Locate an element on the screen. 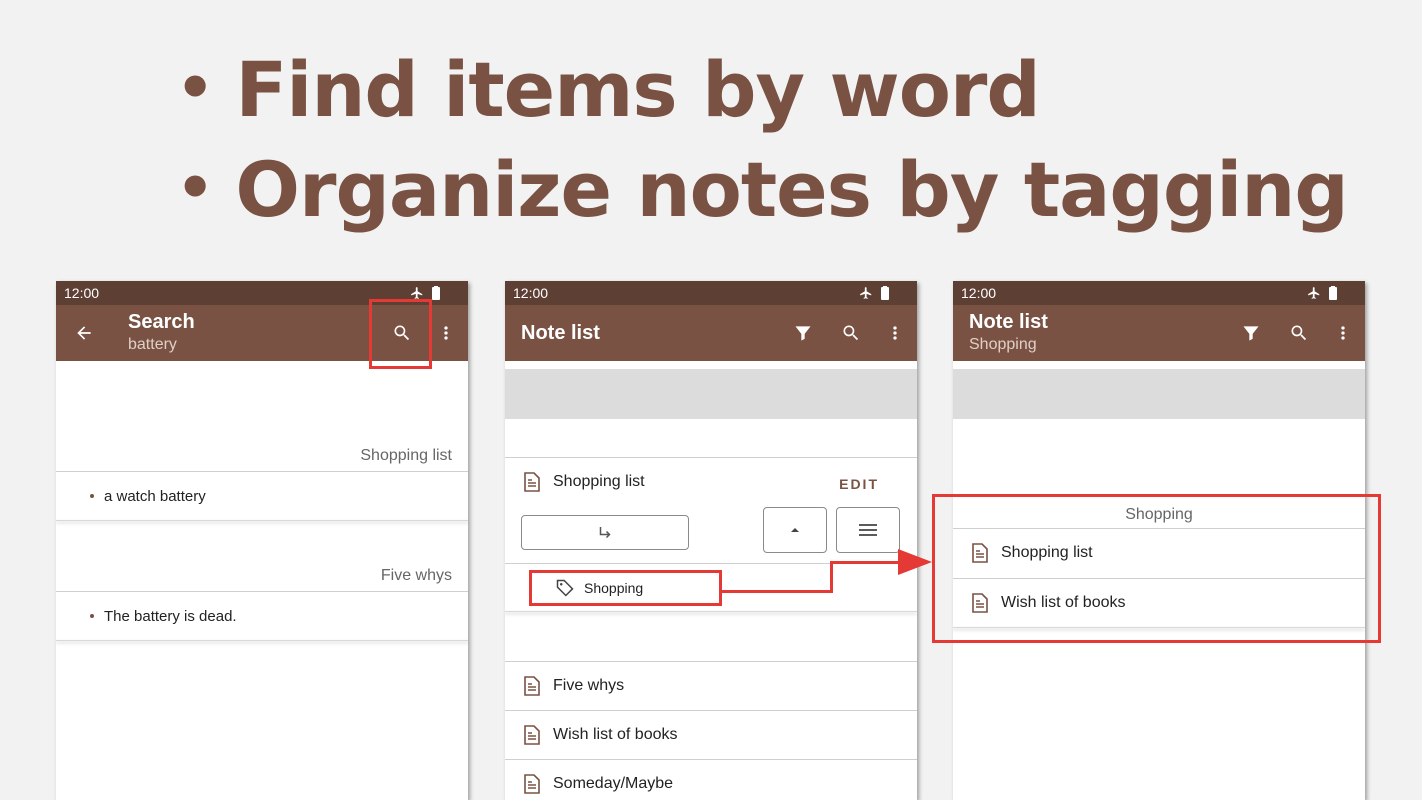 The height and width of the screenshot is (800, 1422). subdirectory-arrow-icon is located at coordinates (605, 532).